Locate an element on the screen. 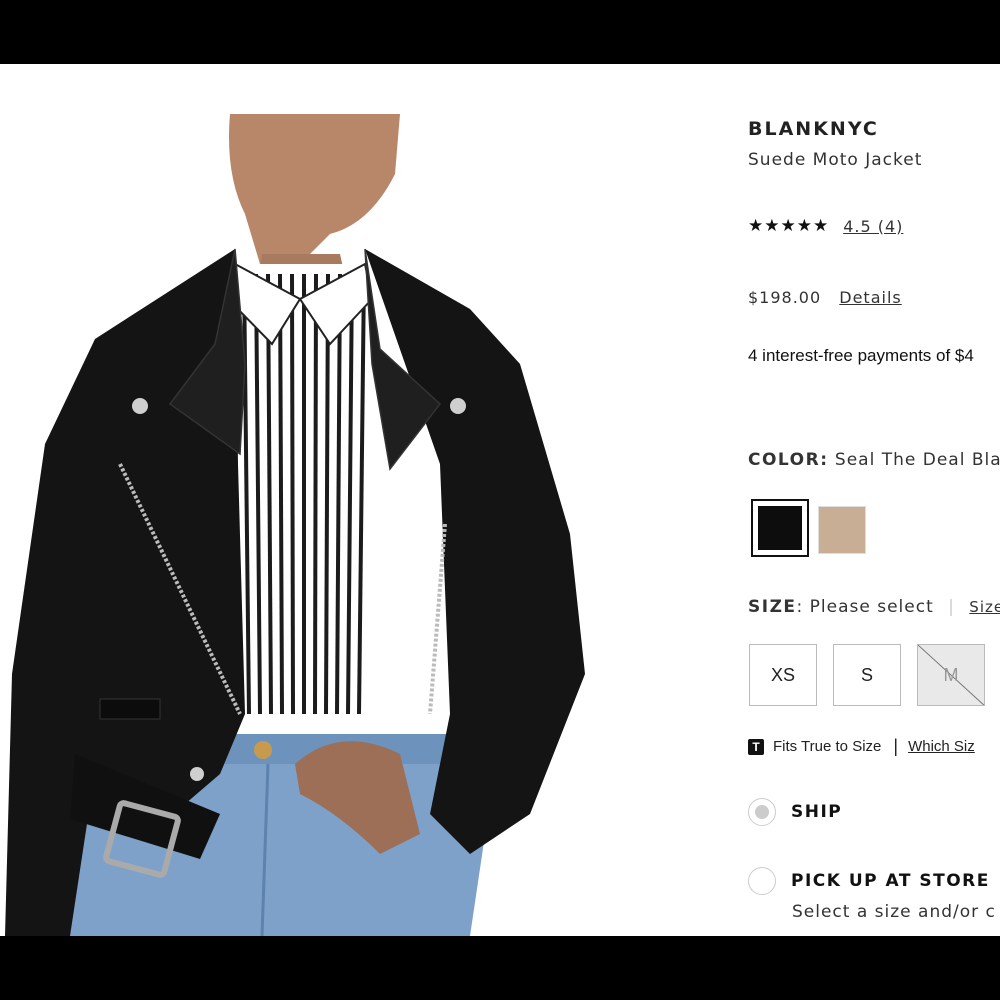 The height and width of the screenshot is (1000, 1000). ship-option: SHIP is located at coordinates (795, 812).